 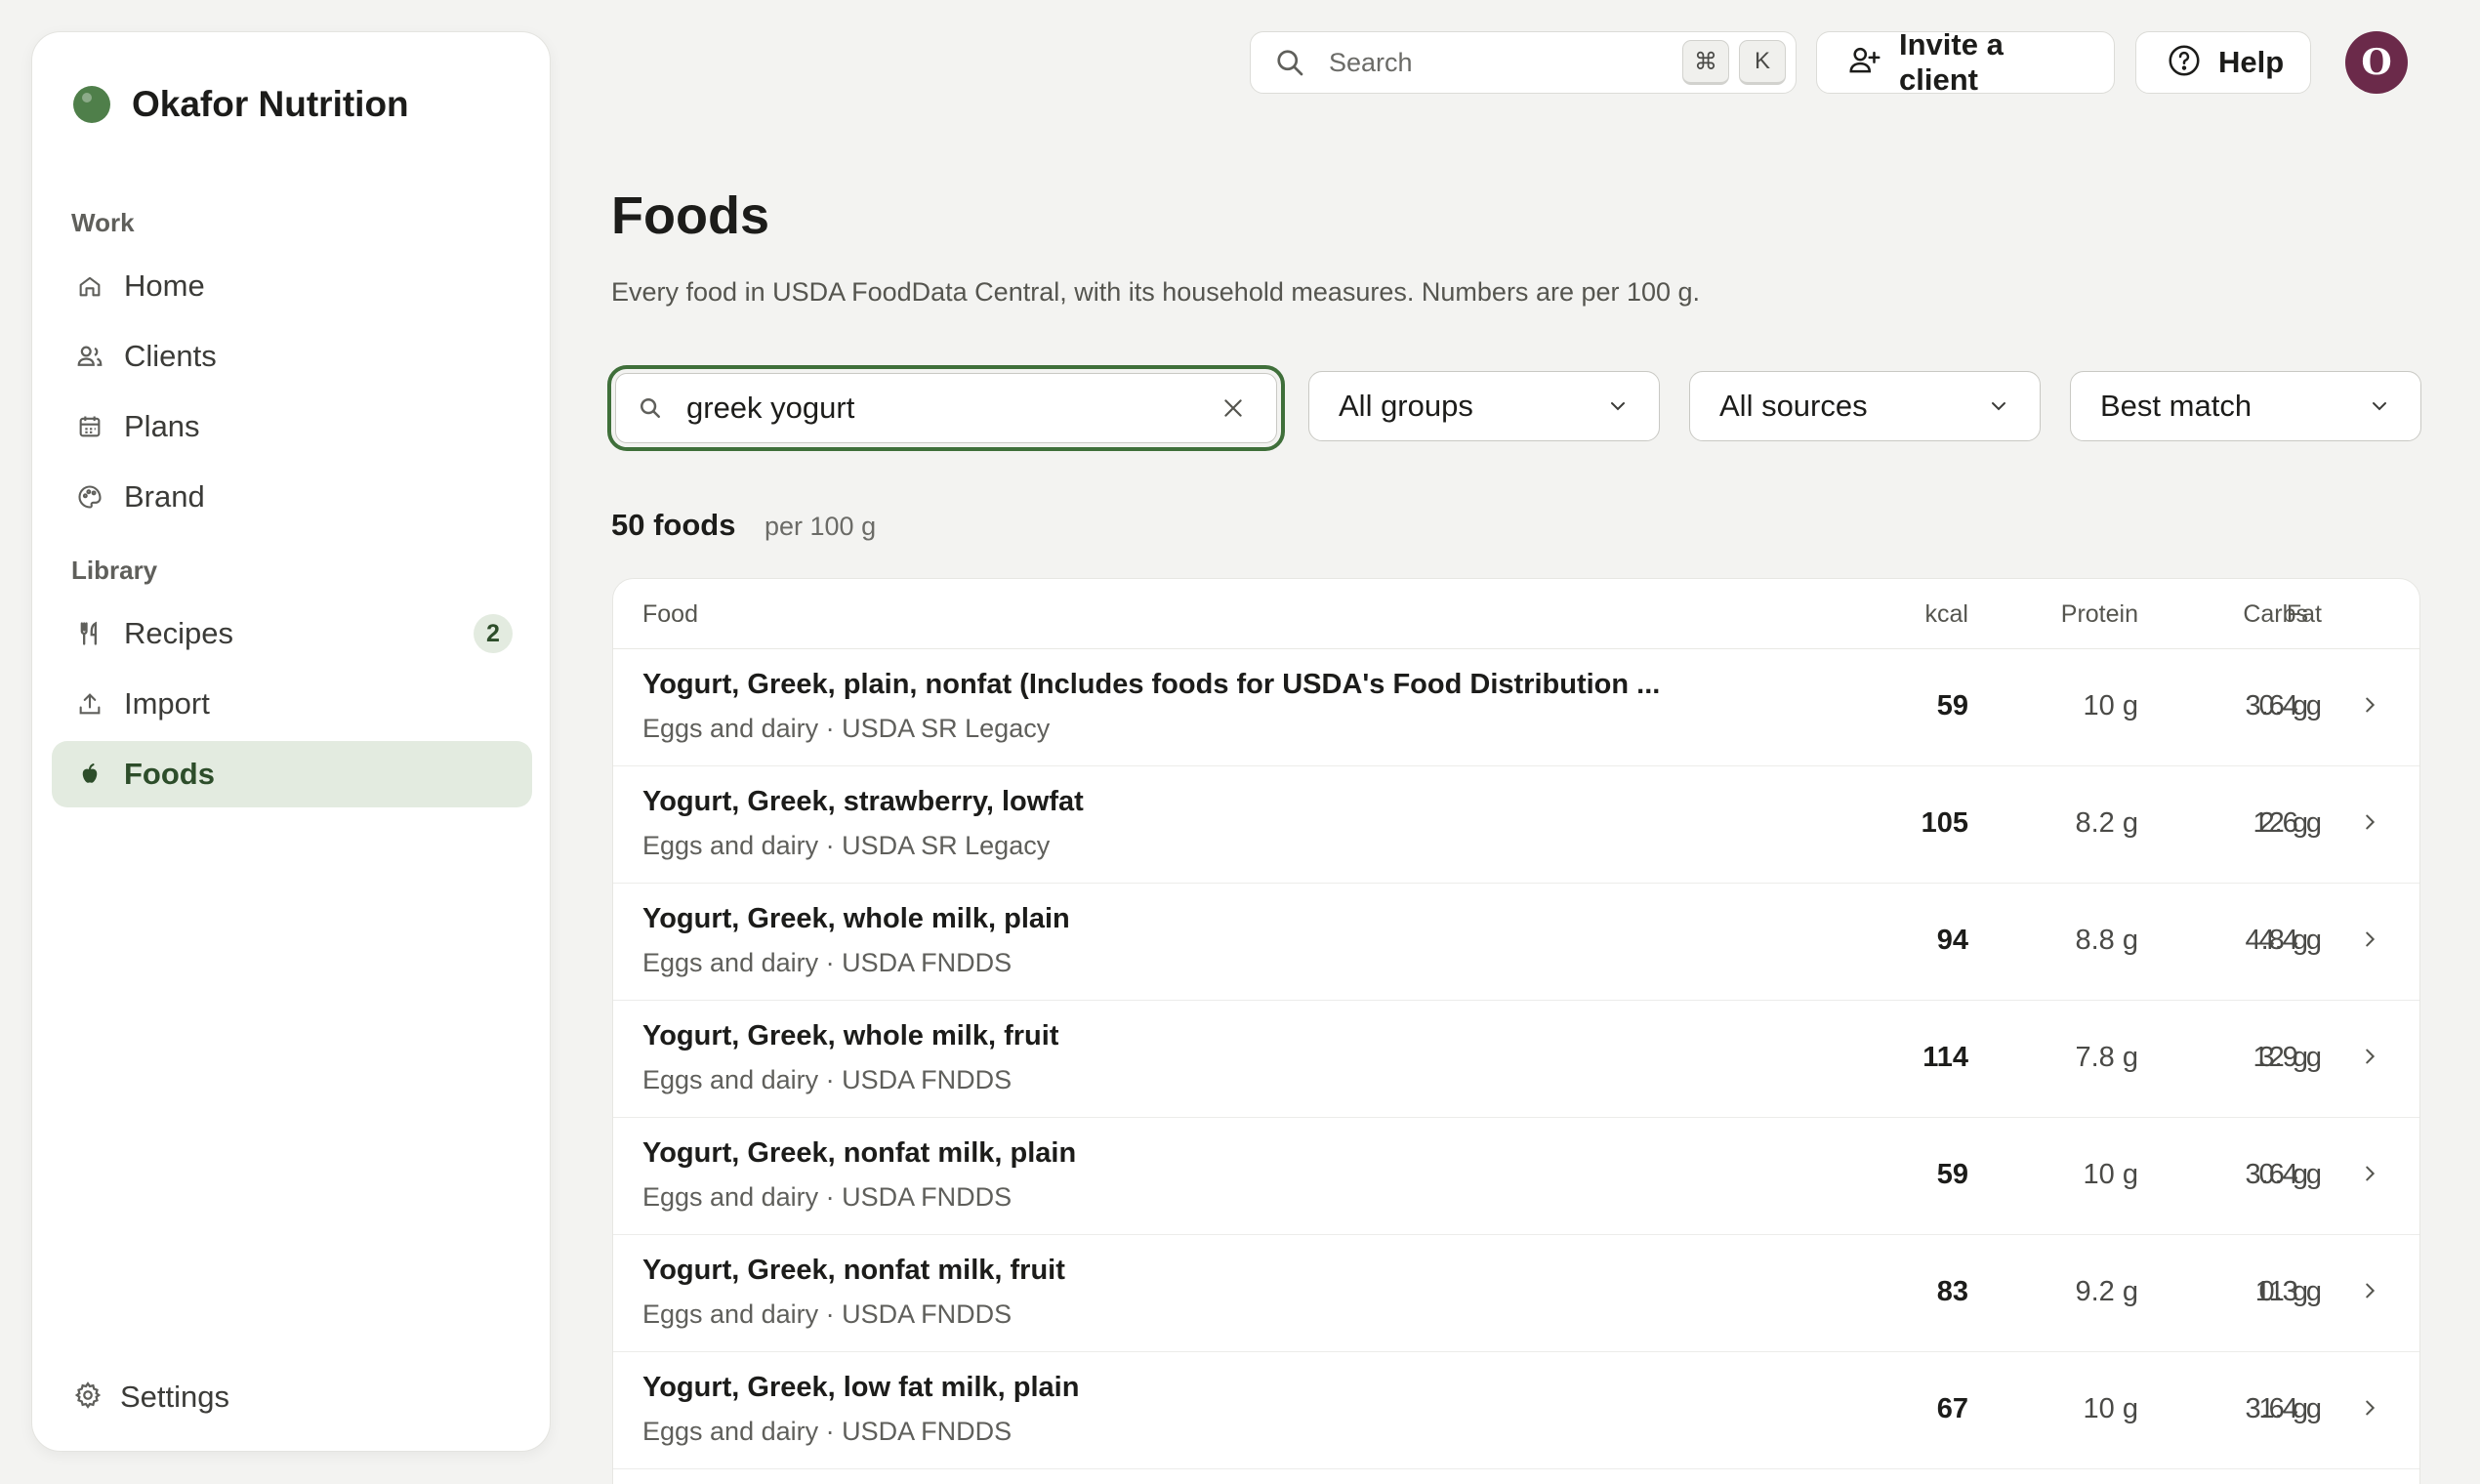 What do you see at coordinates (2107, 823) in the screenshot?
I see `food-protein: 8.2 g` at bounding box center [2107, 823].